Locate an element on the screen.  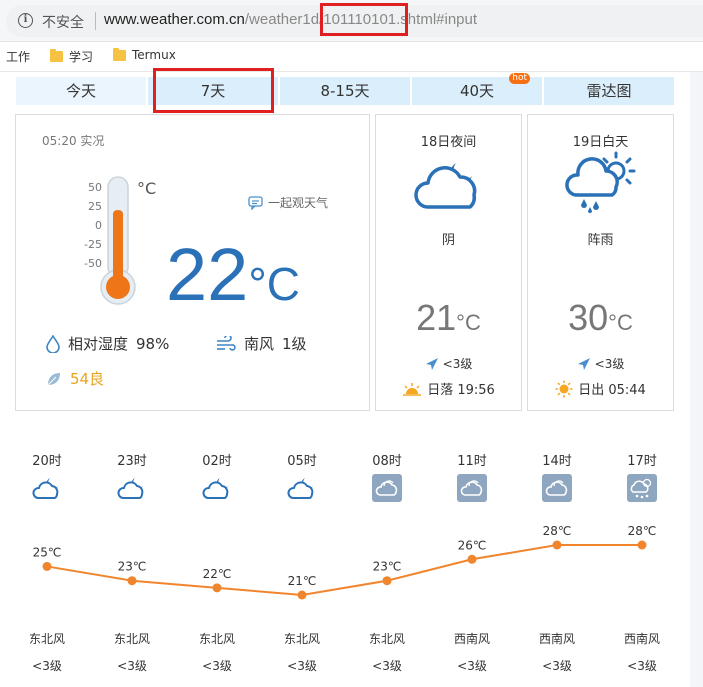
wind-direction: 南风 is located at coordinates (259, 344).